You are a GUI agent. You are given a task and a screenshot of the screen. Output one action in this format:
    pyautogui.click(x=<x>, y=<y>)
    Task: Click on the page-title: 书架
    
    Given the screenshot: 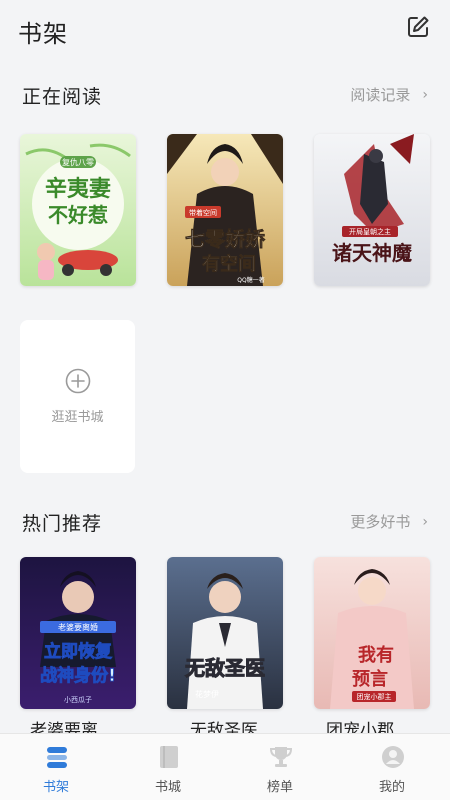 What is the action you would take?
    pyautogui.click(x=43, y=34)
    